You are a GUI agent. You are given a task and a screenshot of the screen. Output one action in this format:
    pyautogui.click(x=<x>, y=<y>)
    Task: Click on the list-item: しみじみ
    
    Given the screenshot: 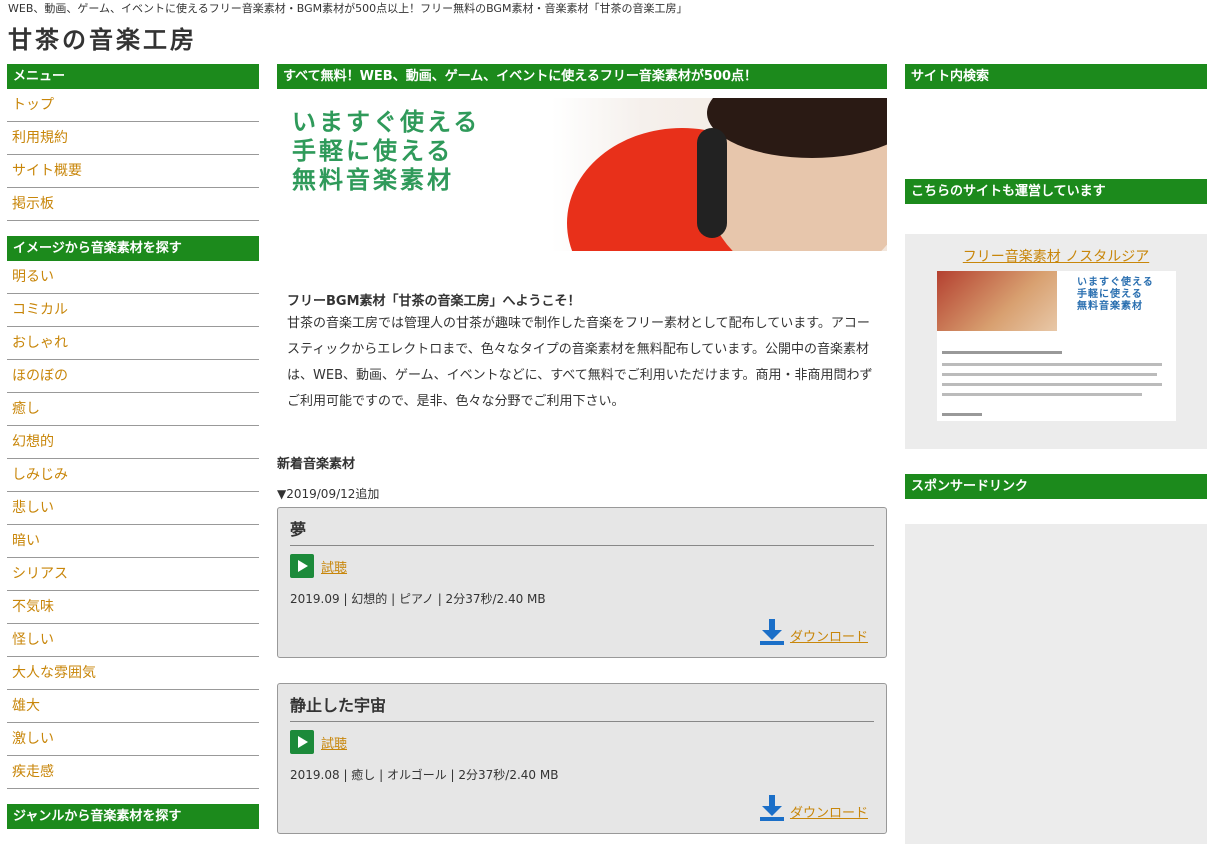 What is the action you would take?
    pyautogui.click(x=133, y=475)
    